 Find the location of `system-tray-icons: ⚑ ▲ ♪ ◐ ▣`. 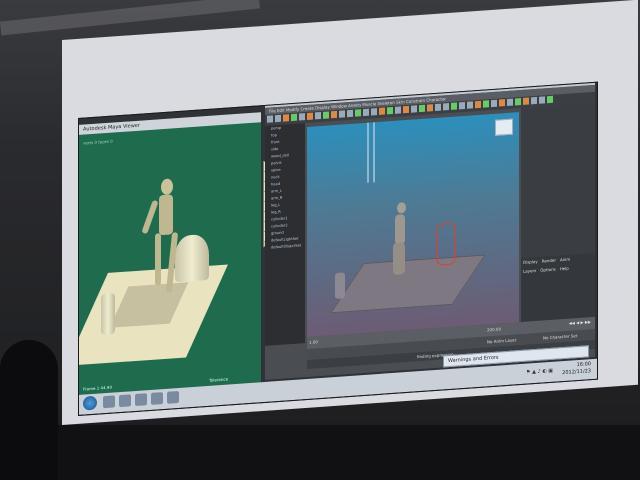

system-tray-icons: ⚑ ▲ ♪ ◐ ▣ is located at coordinates (539, 372).